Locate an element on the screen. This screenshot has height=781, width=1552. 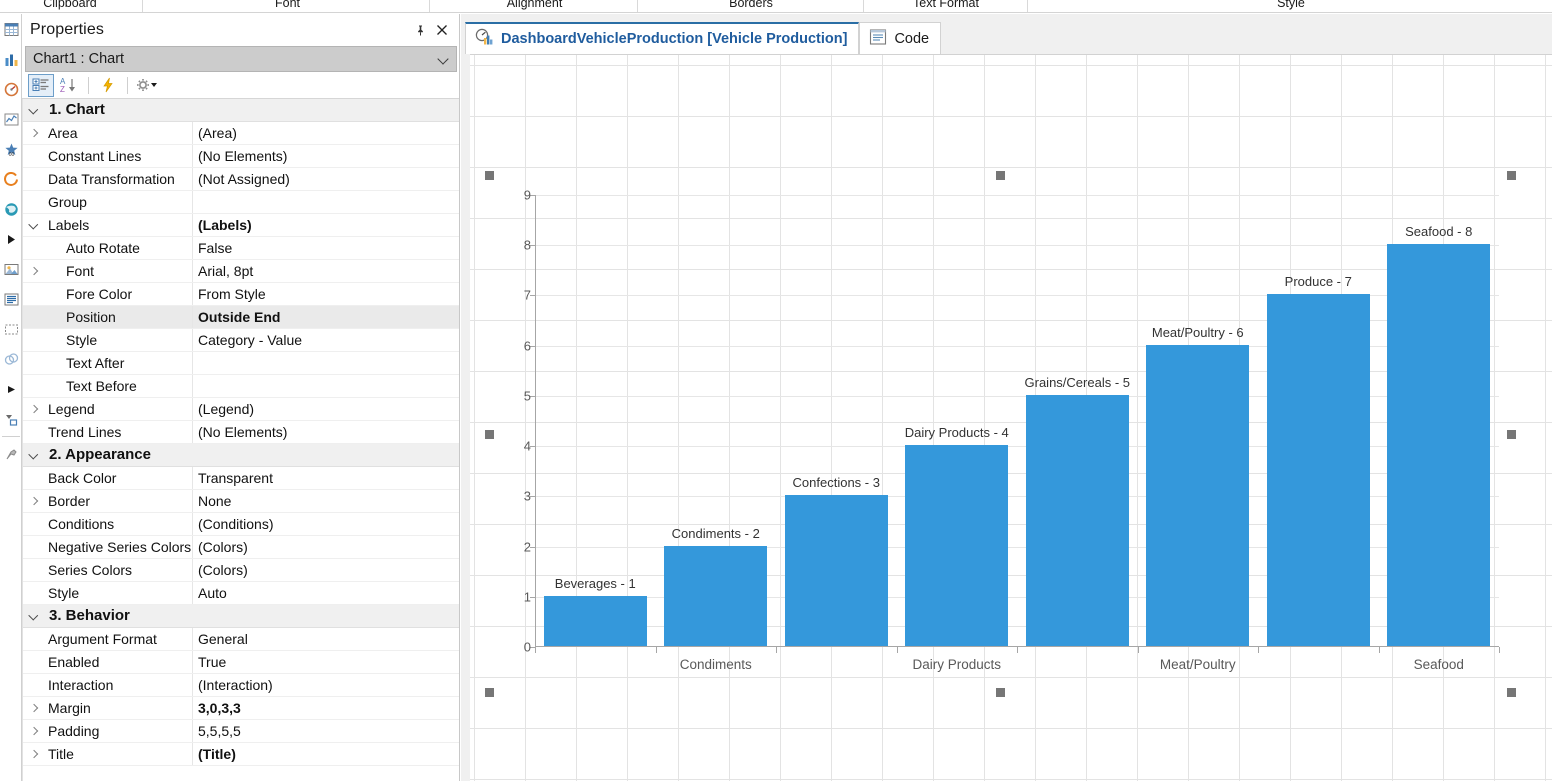
categorized-view-button is located at coordinates (41, 85).